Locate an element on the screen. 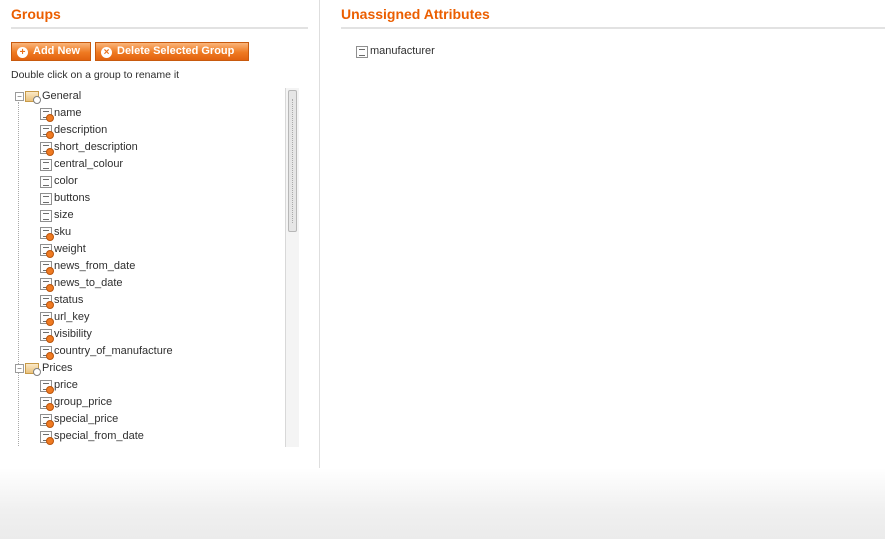 This screenshot has height=539, width=885. tree-group-node: − General is located at coordinates (48, 96).